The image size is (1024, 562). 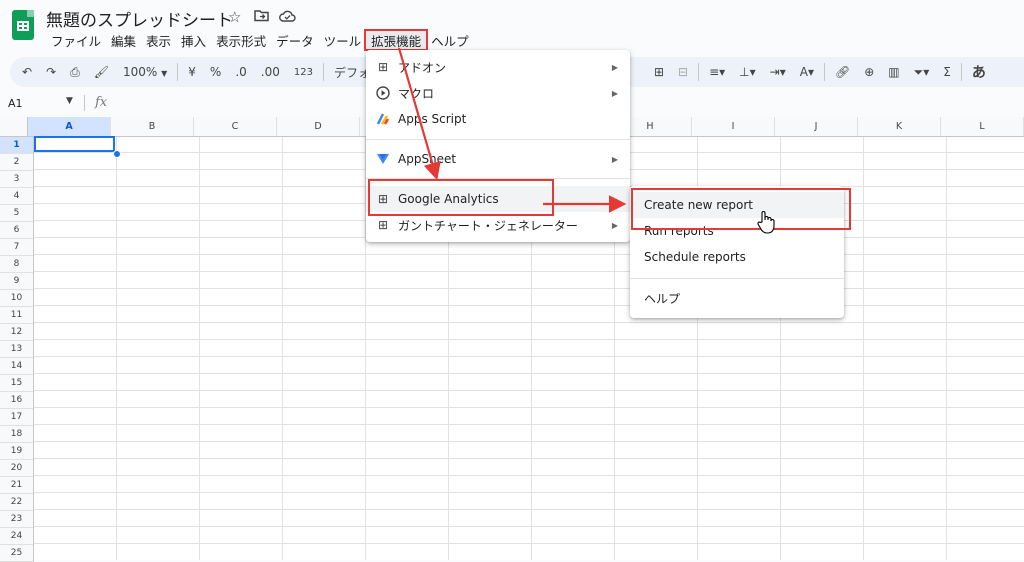 What do you see at coordinates (737, 231) in the screenshot?
I see `menu-item-run-reports: Run reports` at bounding box center [737, 231].